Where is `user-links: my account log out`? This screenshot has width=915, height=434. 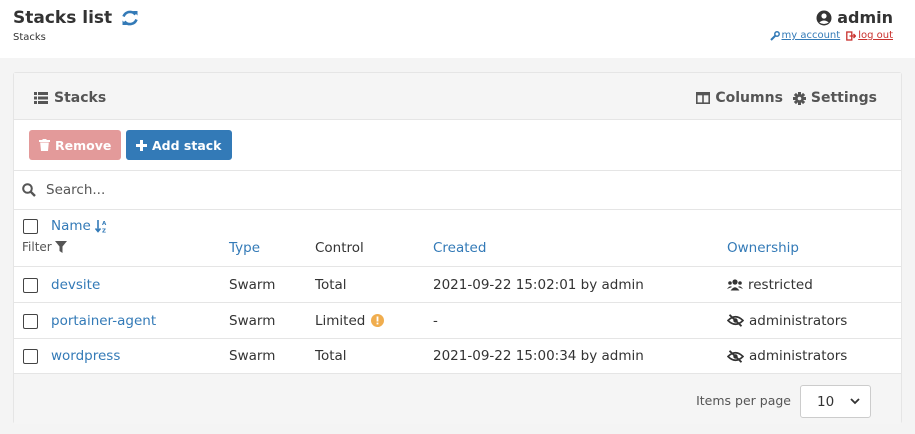 user-links: my account log out is located at coordinates (831, 35).